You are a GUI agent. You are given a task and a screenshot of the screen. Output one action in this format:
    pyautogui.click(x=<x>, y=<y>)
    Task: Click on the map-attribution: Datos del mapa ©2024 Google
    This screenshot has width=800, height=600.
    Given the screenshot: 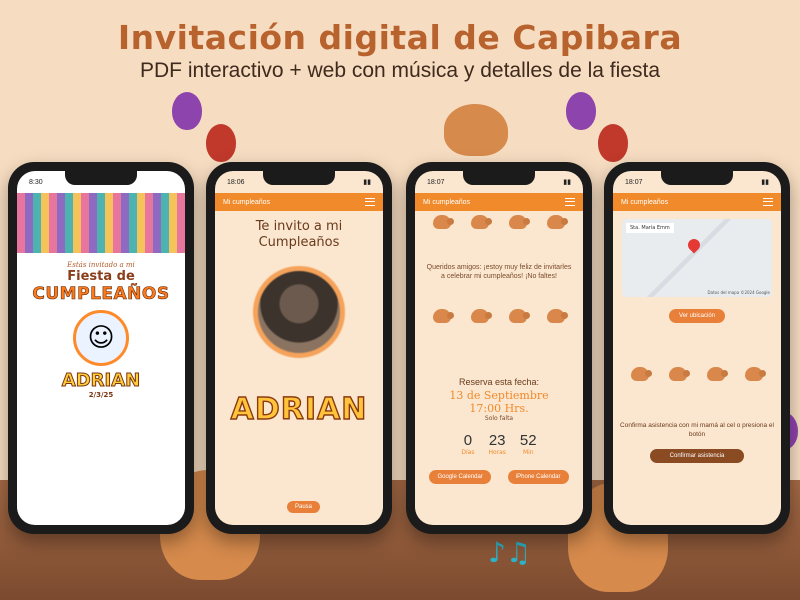 What is the action you would take?
    pyautogui.click(x=738, y=292)
    